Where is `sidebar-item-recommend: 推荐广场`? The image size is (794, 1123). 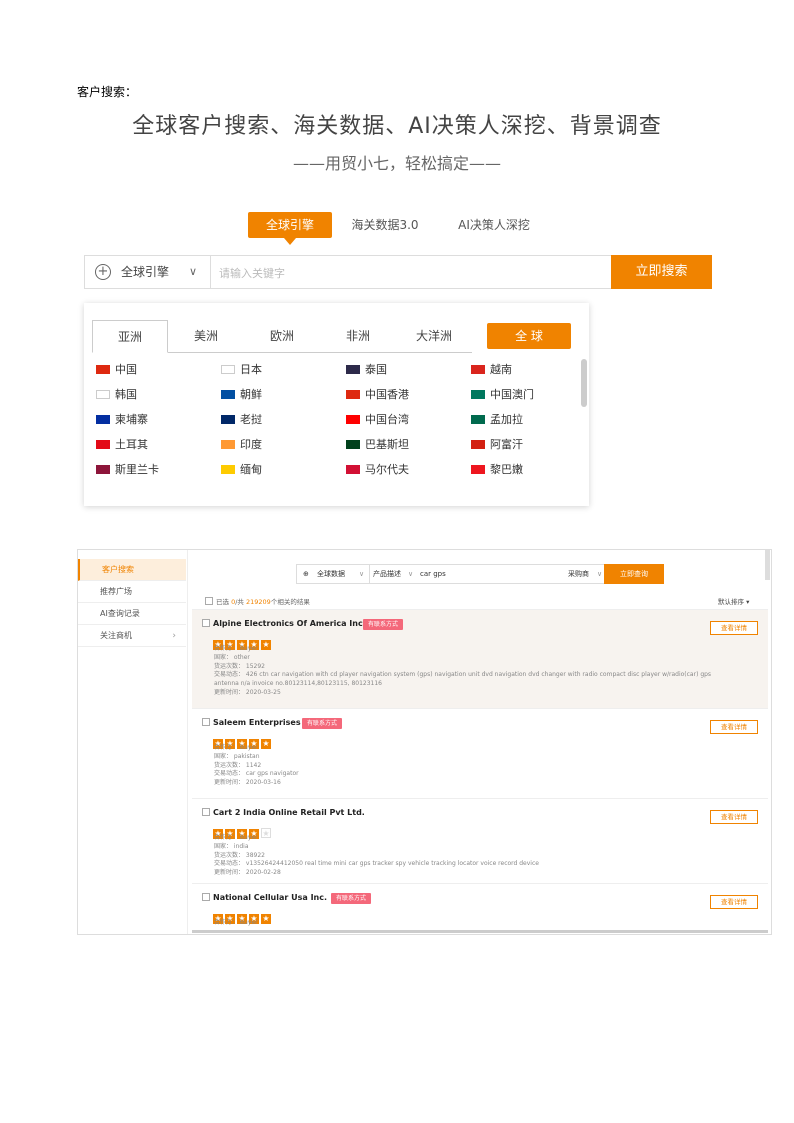
sidebar-item-recommend: 推荐广场 is located at coordinates (132, 592).